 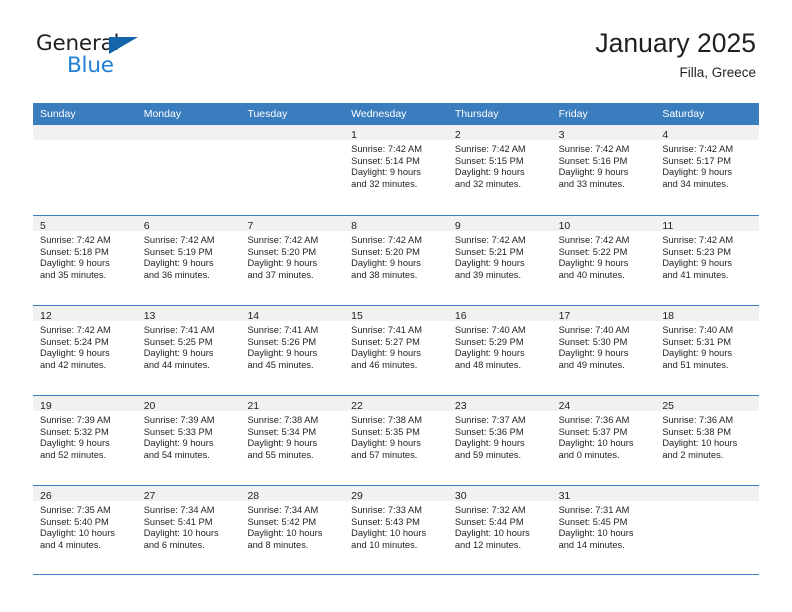 What do you see at coordinates (591, 364) in the screenshot?
I see `daylight-text-line2: and 49 minutes.` at bounding box center [591, 364].